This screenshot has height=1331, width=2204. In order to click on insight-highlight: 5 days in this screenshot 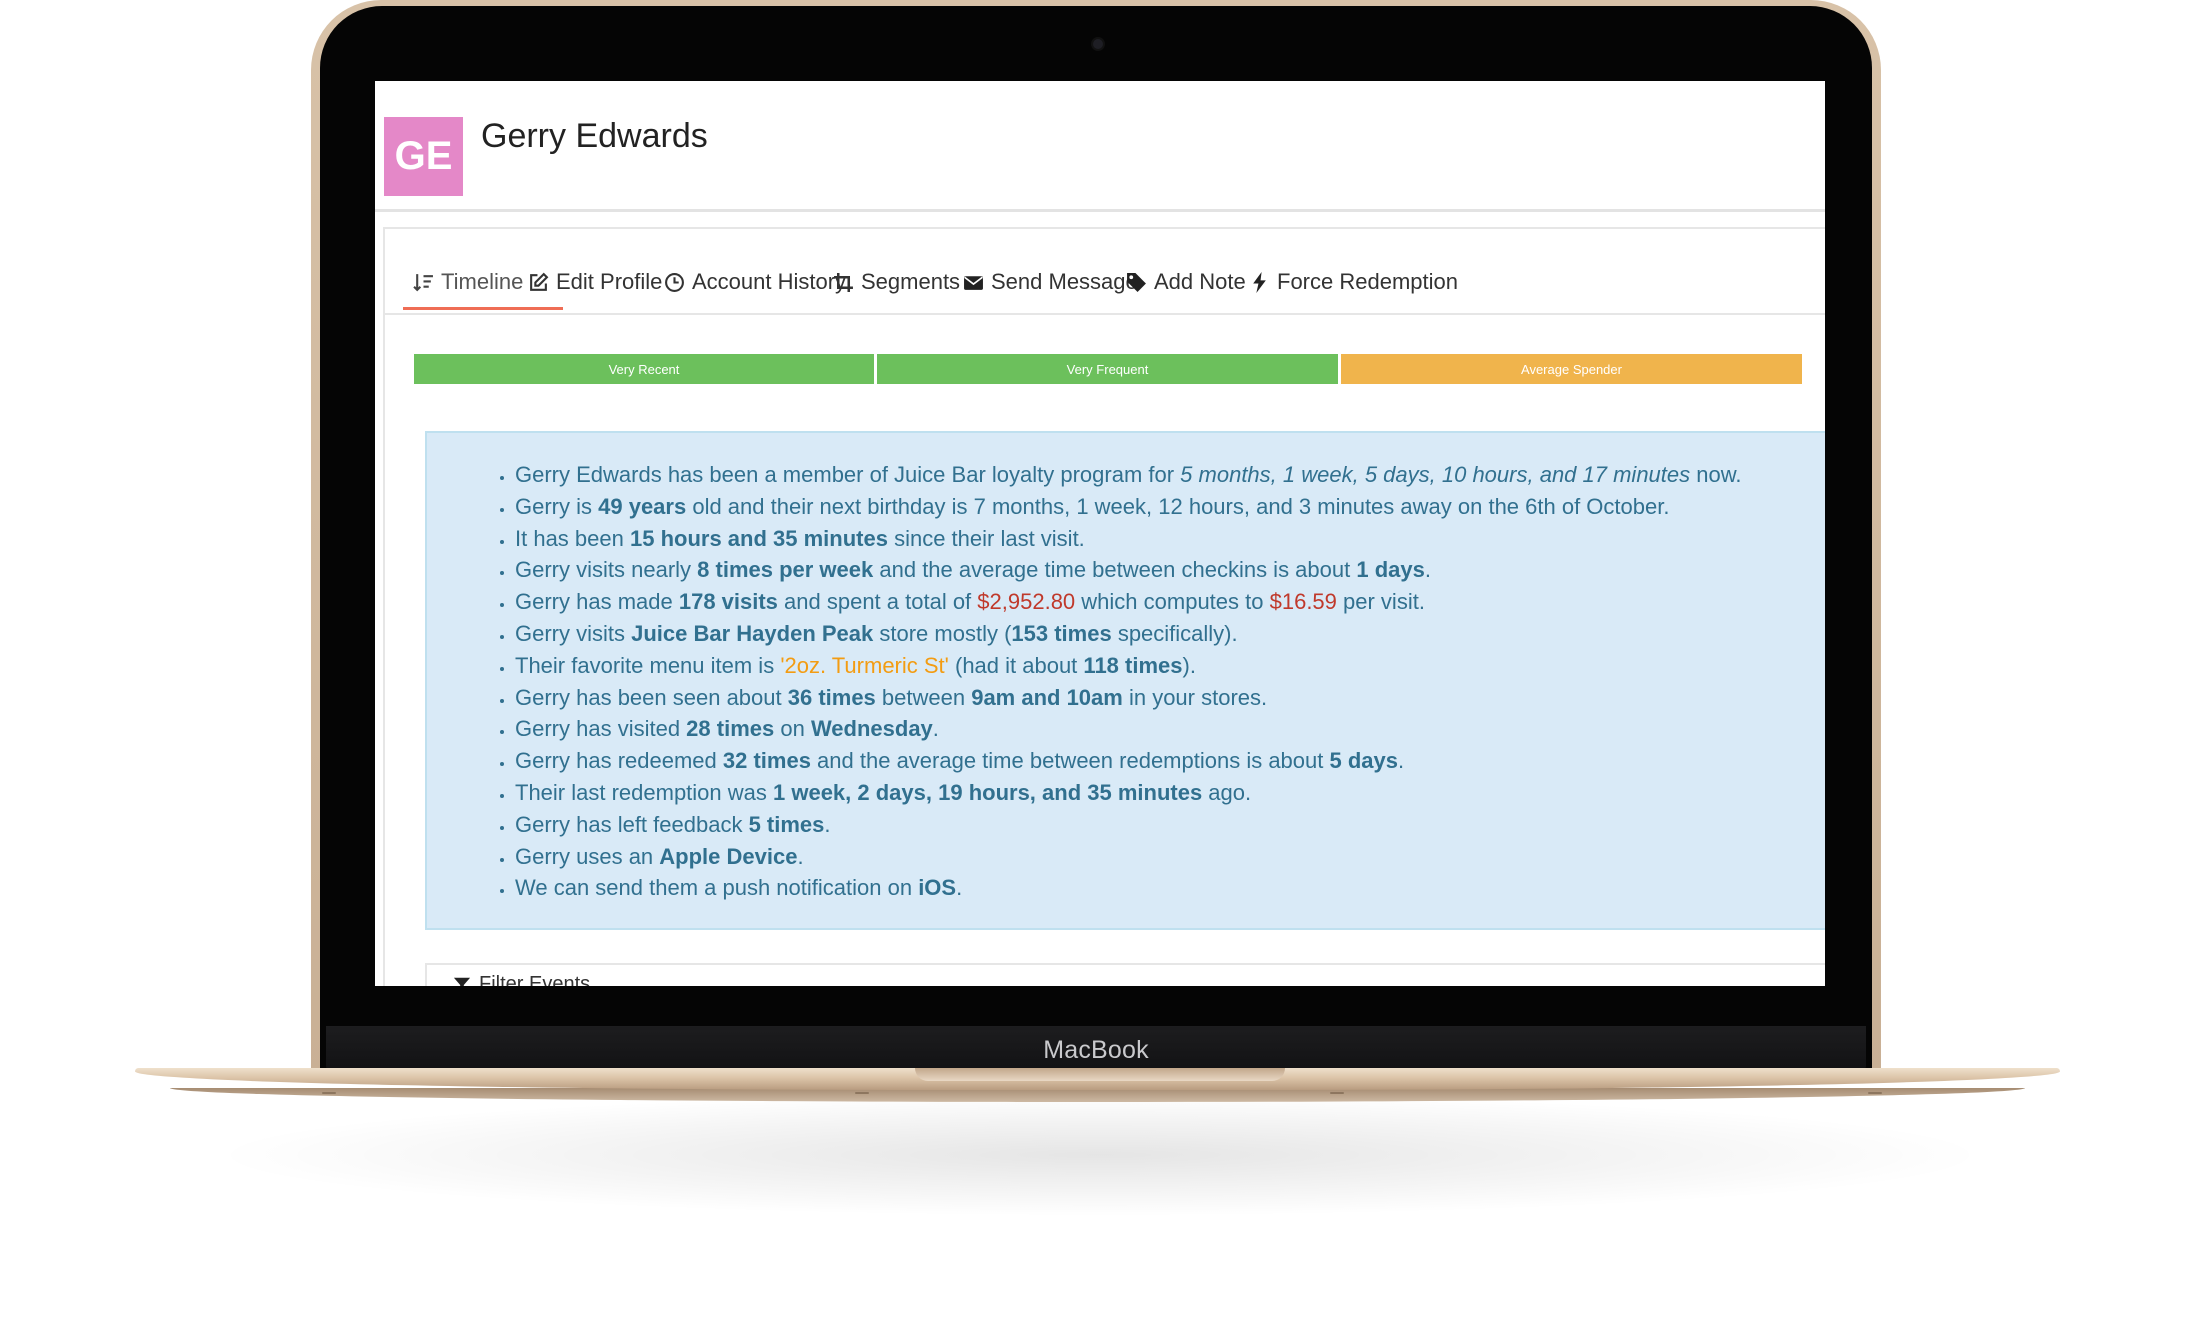, I will do `click(1363, 761)`.